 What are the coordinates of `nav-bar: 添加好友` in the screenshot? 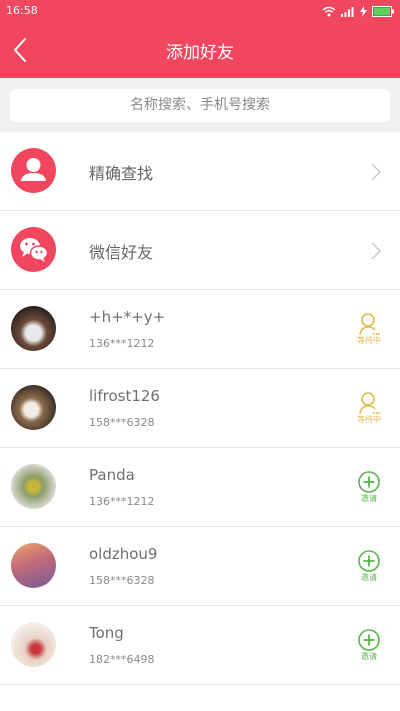 It's located at (200, 50).